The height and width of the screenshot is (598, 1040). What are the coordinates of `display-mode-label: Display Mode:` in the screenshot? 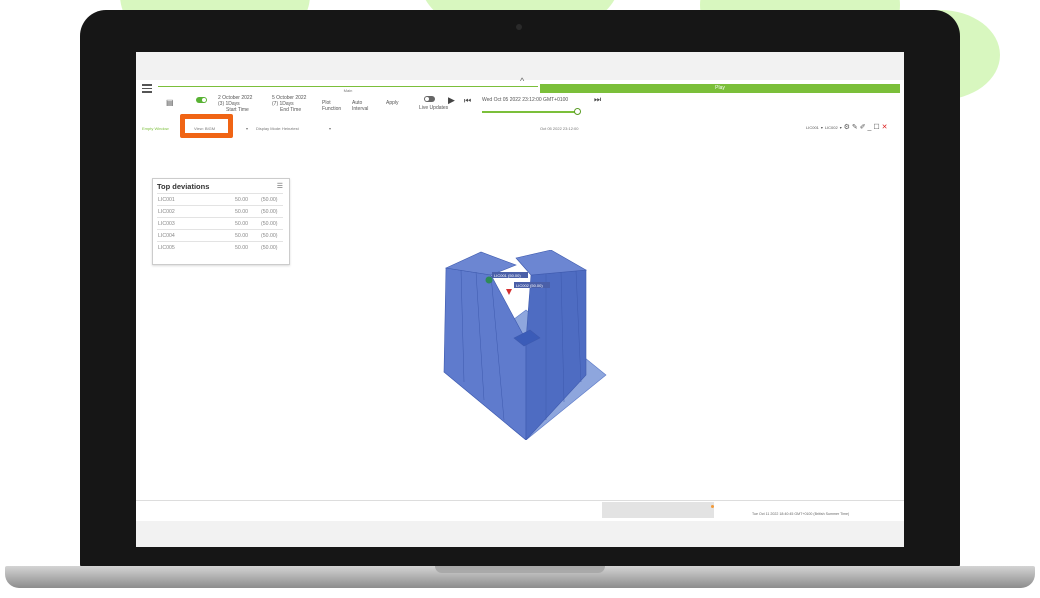 It's located at (269, 128).